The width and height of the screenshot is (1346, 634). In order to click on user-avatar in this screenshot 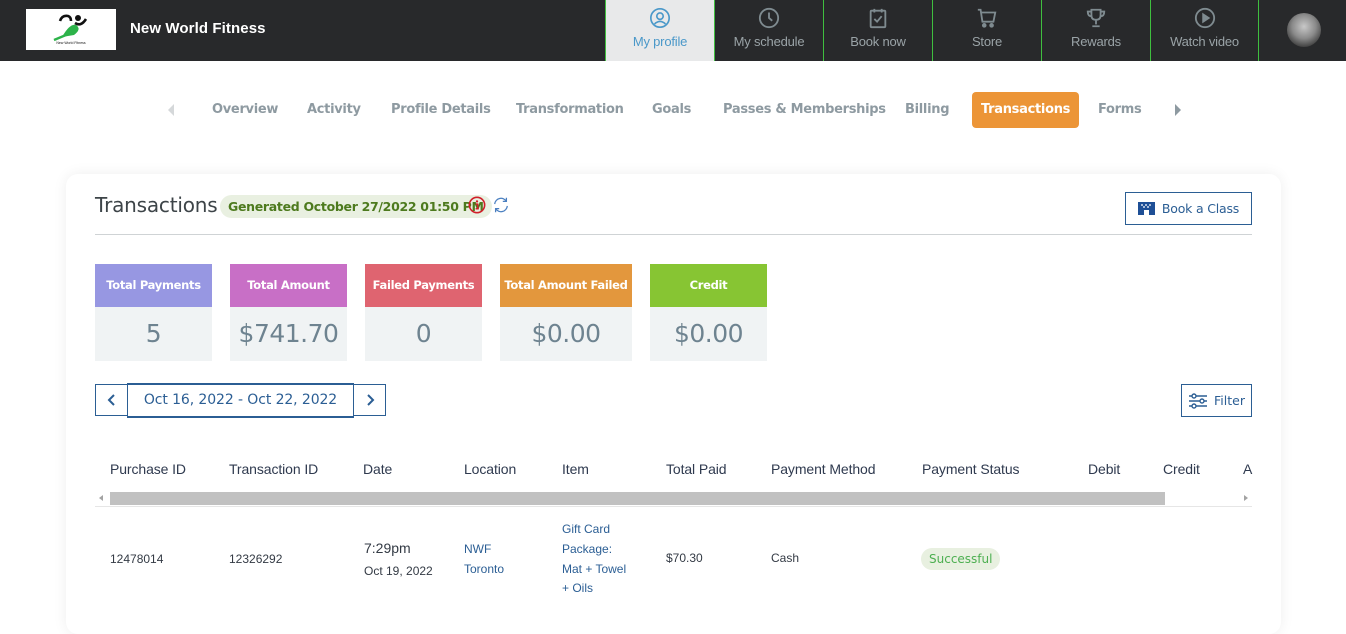, I will do `click(1304, 30)`.